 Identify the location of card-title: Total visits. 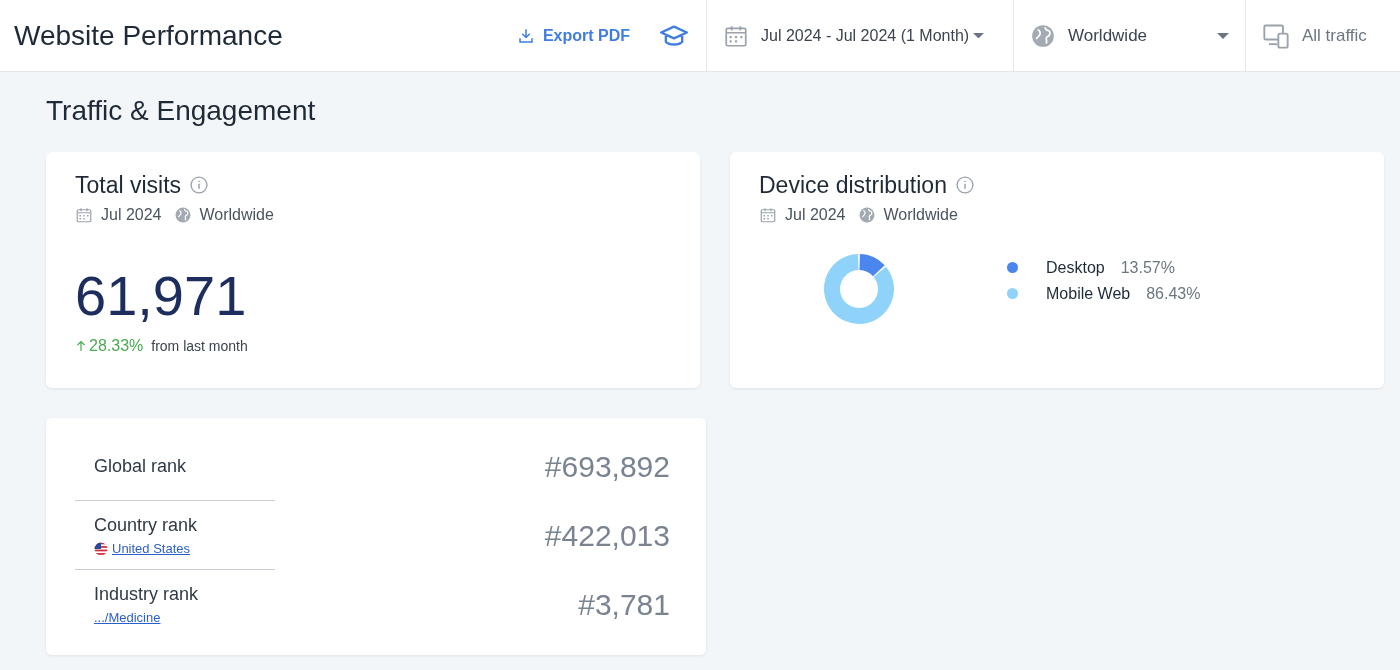
(128, 185).